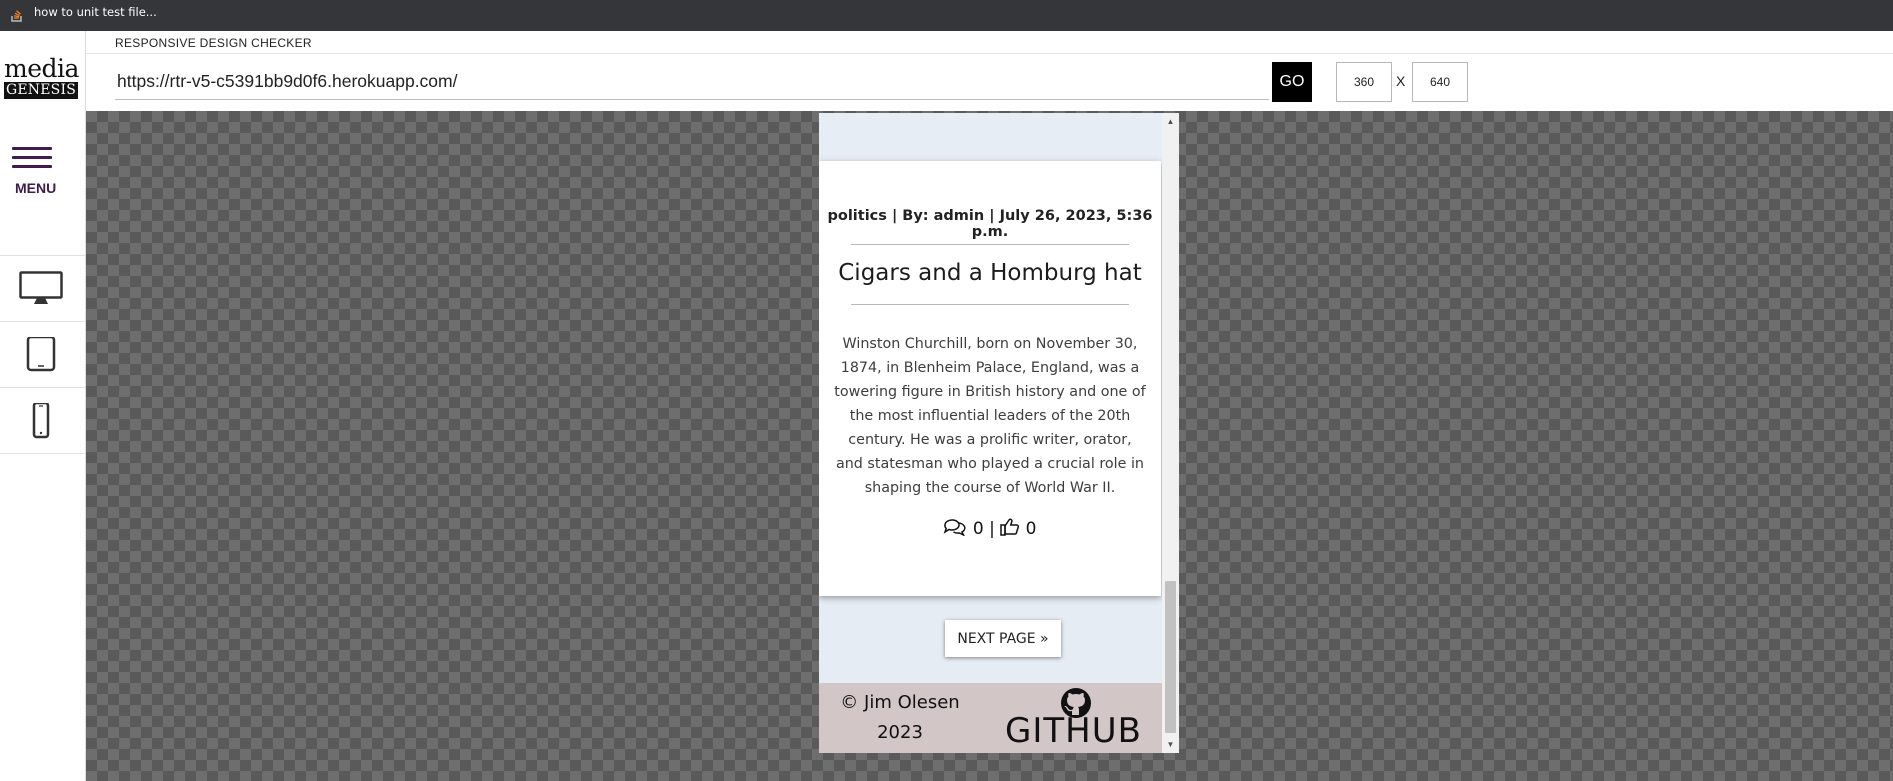 This screenshot has width=1893, height=781. Describe the element at coordinates (34, 172) in the screenshot. I see `menu-button: MENU` at that location.